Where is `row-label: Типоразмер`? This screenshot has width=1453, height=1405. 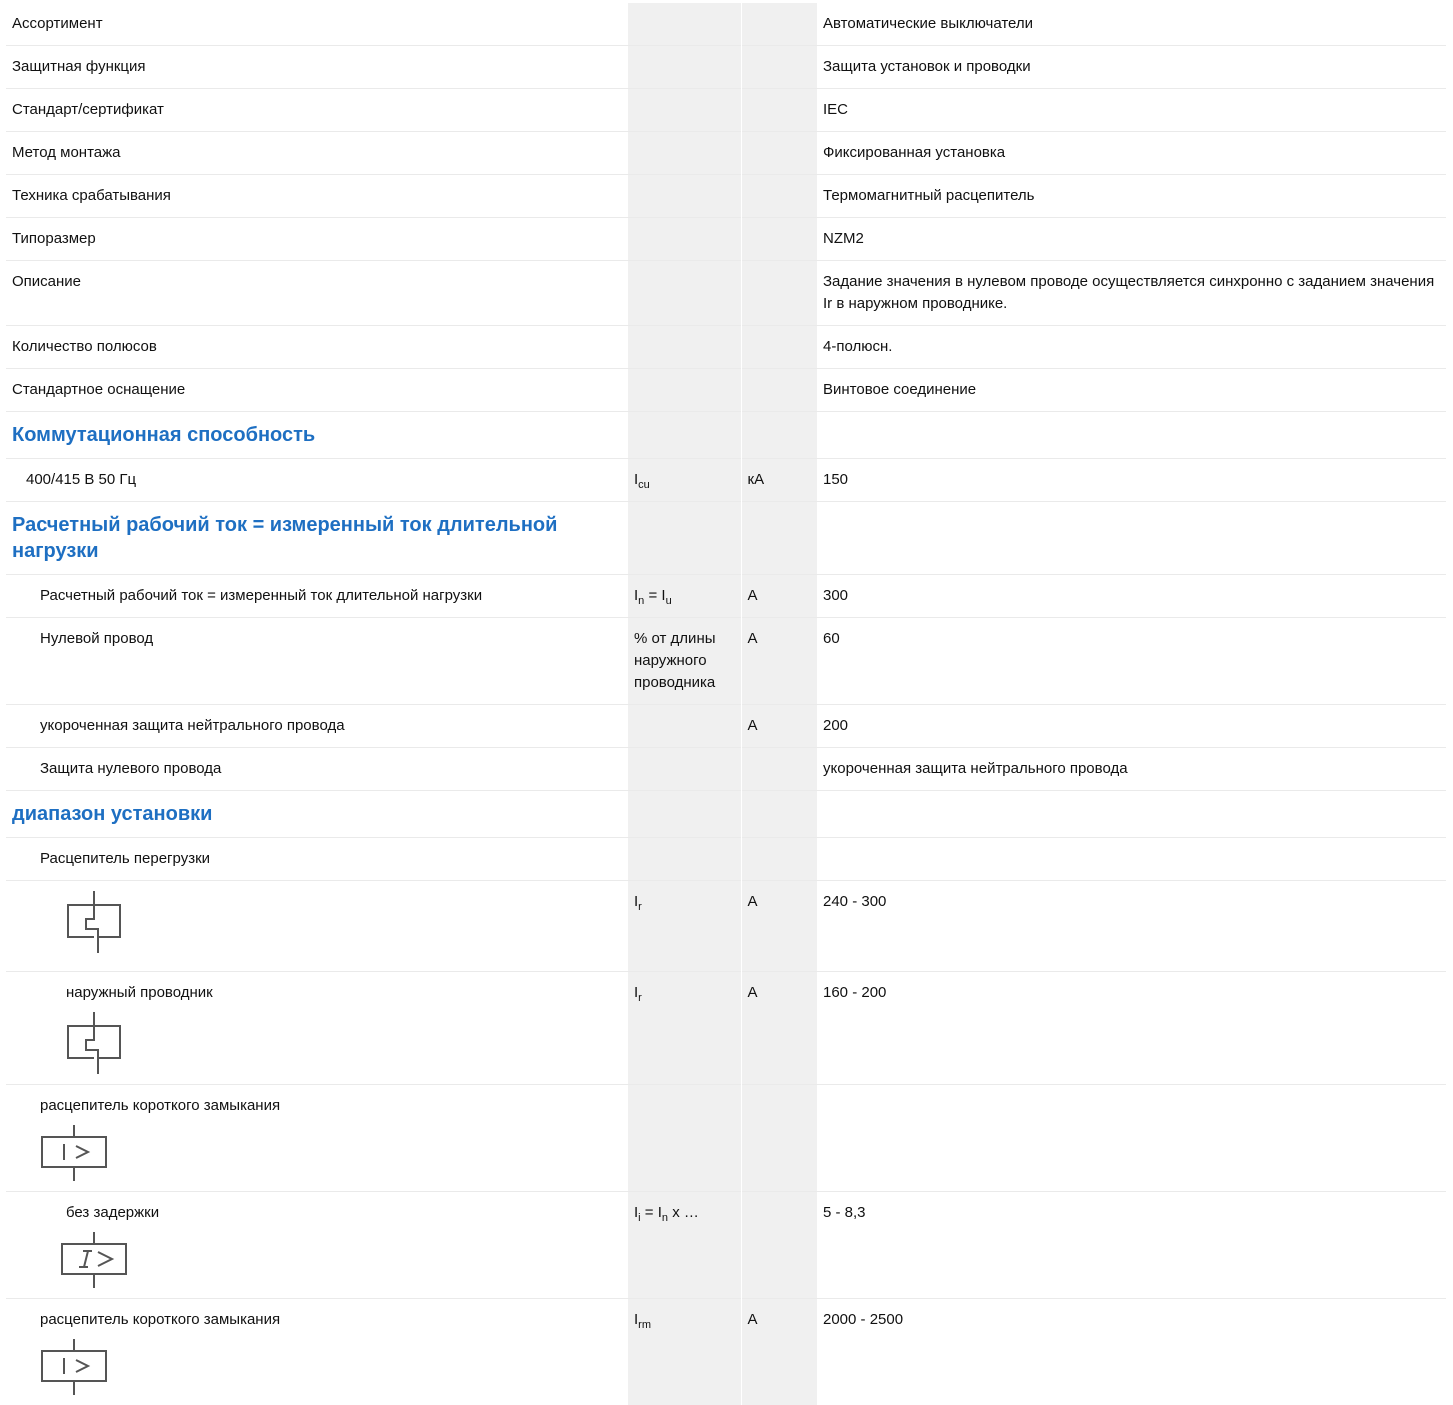 row-label: Типоразмер is located at coordinates (317, 239).